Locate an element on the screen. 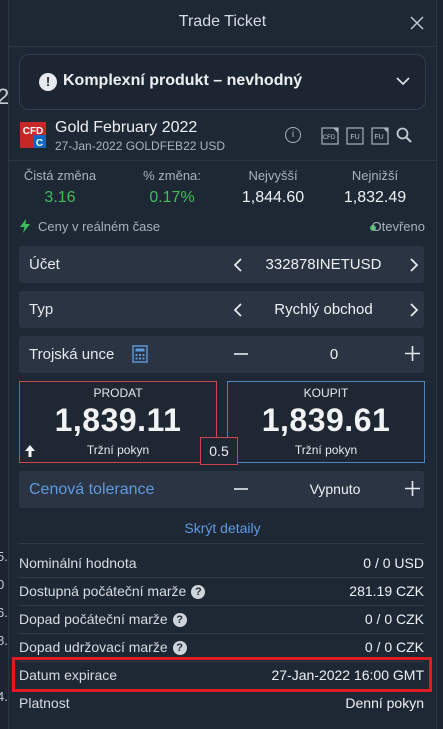 The width and height of the screenshot is (443, 729). type-selector: Typ Rychlý obchod is located at coordinates (221, 309).